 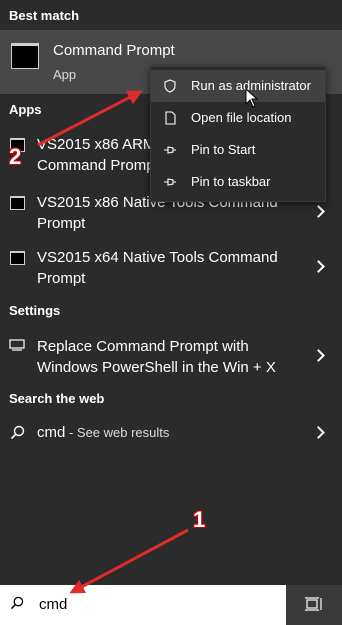 I want to click on task-view-icon, so click(x=313, y=604).